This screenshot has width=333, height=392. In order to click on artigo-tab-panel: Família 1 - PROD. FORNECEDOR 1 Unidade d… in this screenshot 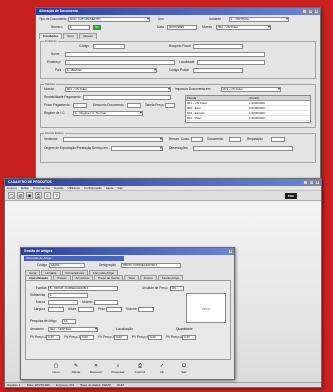, I will do `click(128, 320)`.